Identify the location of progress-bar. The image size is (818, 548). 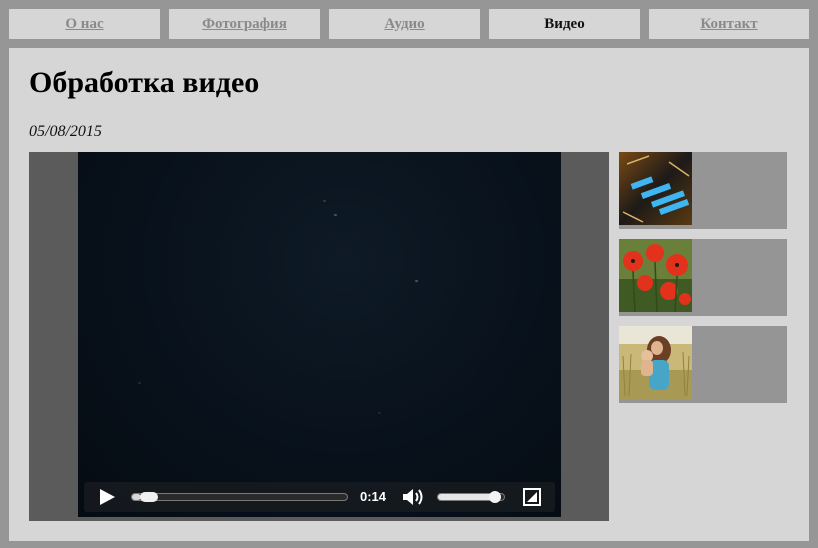
(239, 497).